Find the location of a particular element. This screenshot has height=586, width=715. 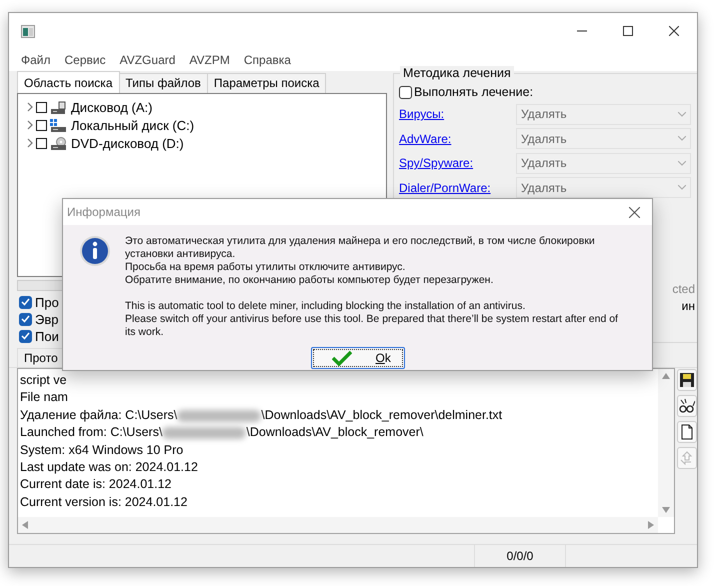

menu-item: AVZGuard is located at coordinates (148, 60).